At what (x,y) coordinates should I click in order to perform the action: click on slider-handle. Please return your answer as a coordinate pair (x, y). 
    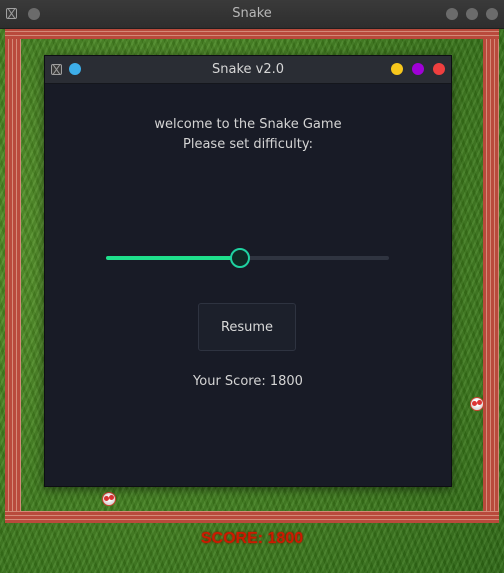
    Looking at the image, I should click on (240, 258).